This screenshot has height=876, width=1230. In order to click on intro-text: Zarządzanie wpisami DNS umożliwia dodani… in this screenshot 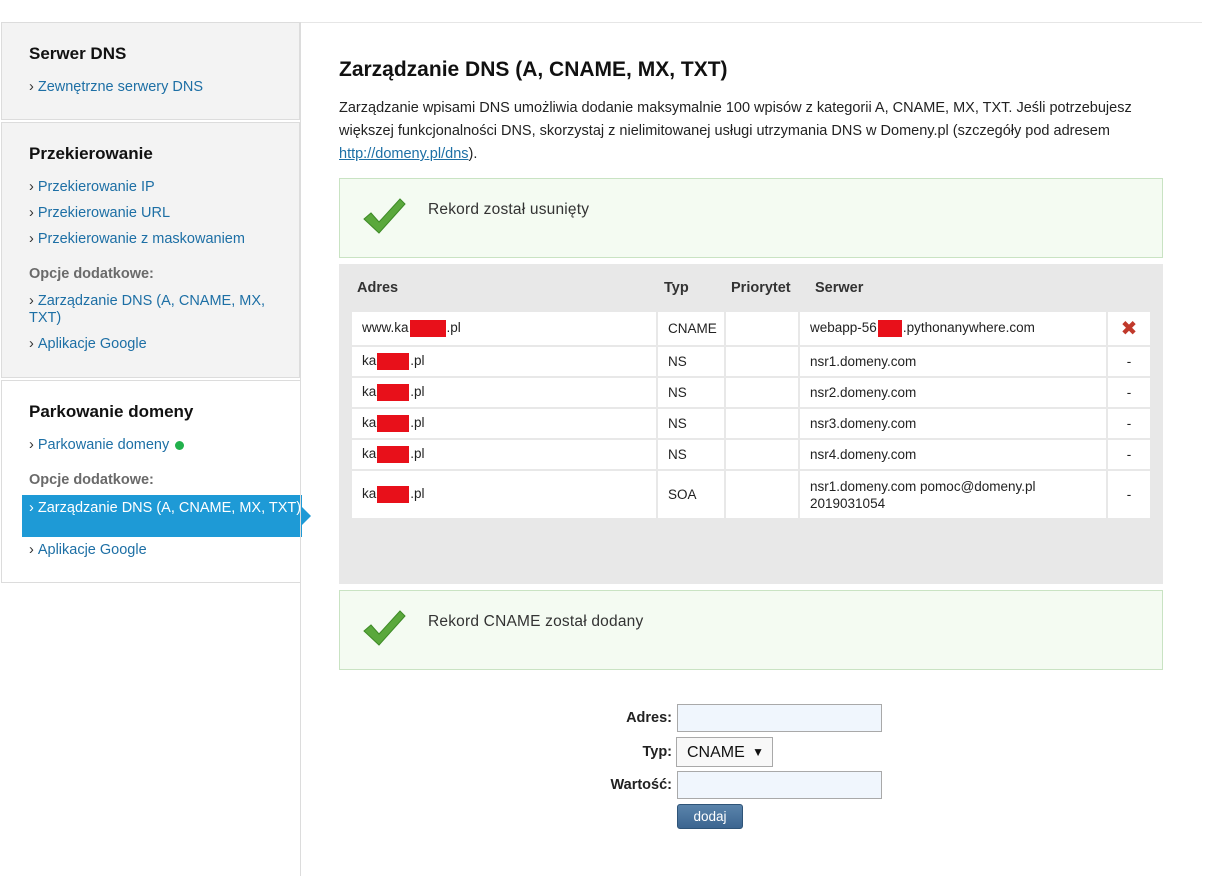, I will do `click(735, 131)`.